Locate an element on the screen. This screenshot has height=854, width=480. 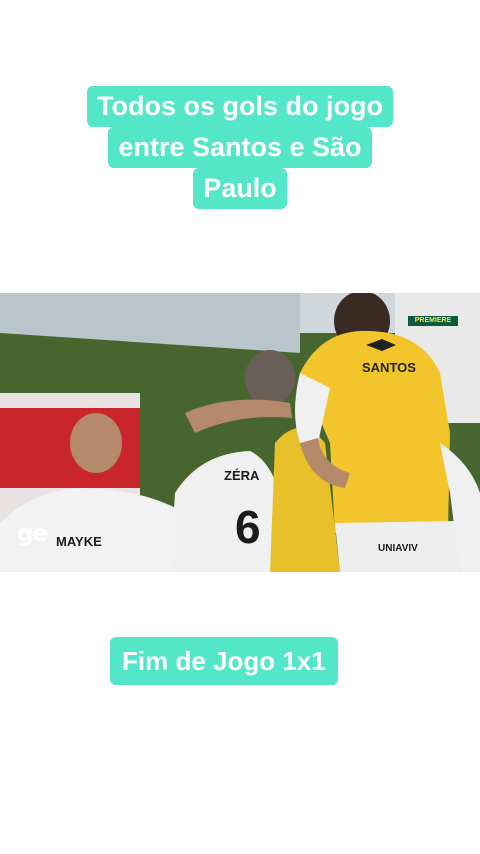
title-caption-line-3: Paulo is located at coordinates (240, 188).